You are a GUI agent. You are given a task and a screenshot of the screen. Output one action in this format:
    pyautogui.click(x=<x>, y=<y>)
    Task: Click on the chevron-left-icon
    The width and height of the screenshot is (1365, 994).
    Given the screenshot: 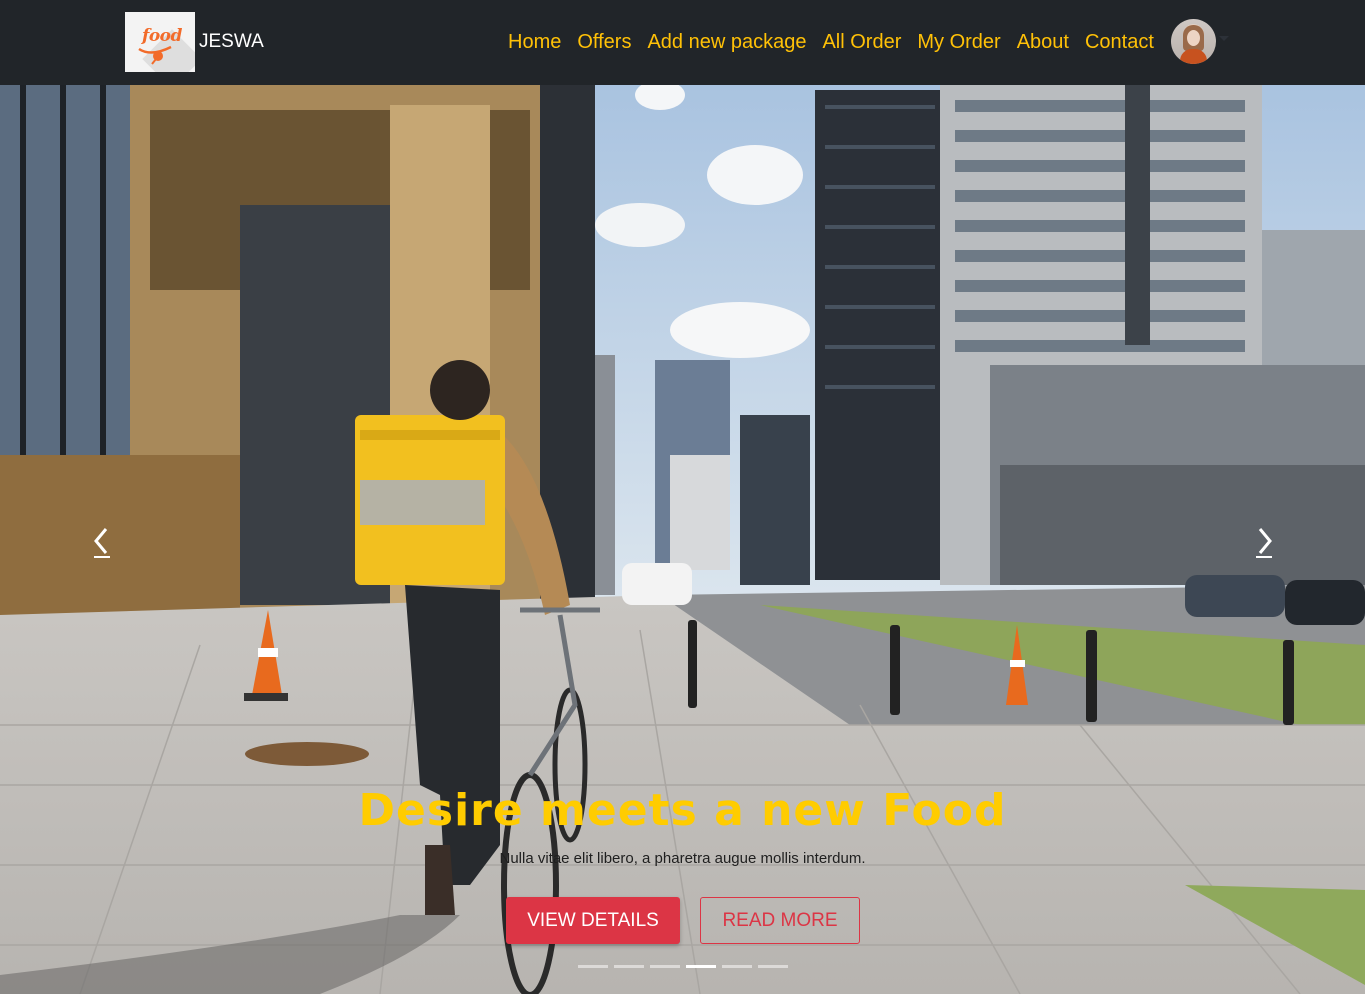 What is the action you would take?
    pyautogui.click(x=102, y=543)
    